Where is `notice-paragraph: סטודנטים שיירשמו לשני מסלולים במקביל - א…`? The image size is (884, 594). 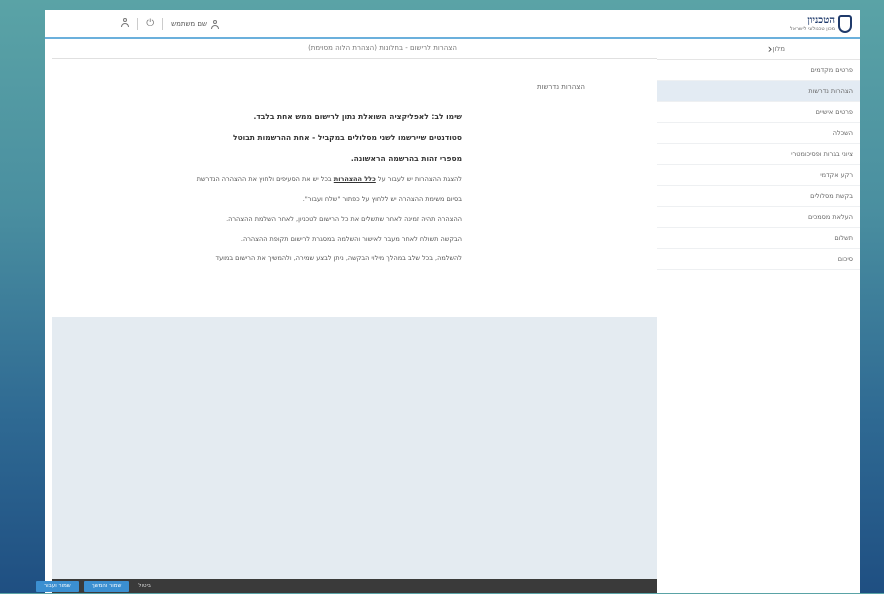 notice-paragraph: סטודנטים שיירשמו לשני מסלולים במקביל - א… is located at coordinates (347, 138).